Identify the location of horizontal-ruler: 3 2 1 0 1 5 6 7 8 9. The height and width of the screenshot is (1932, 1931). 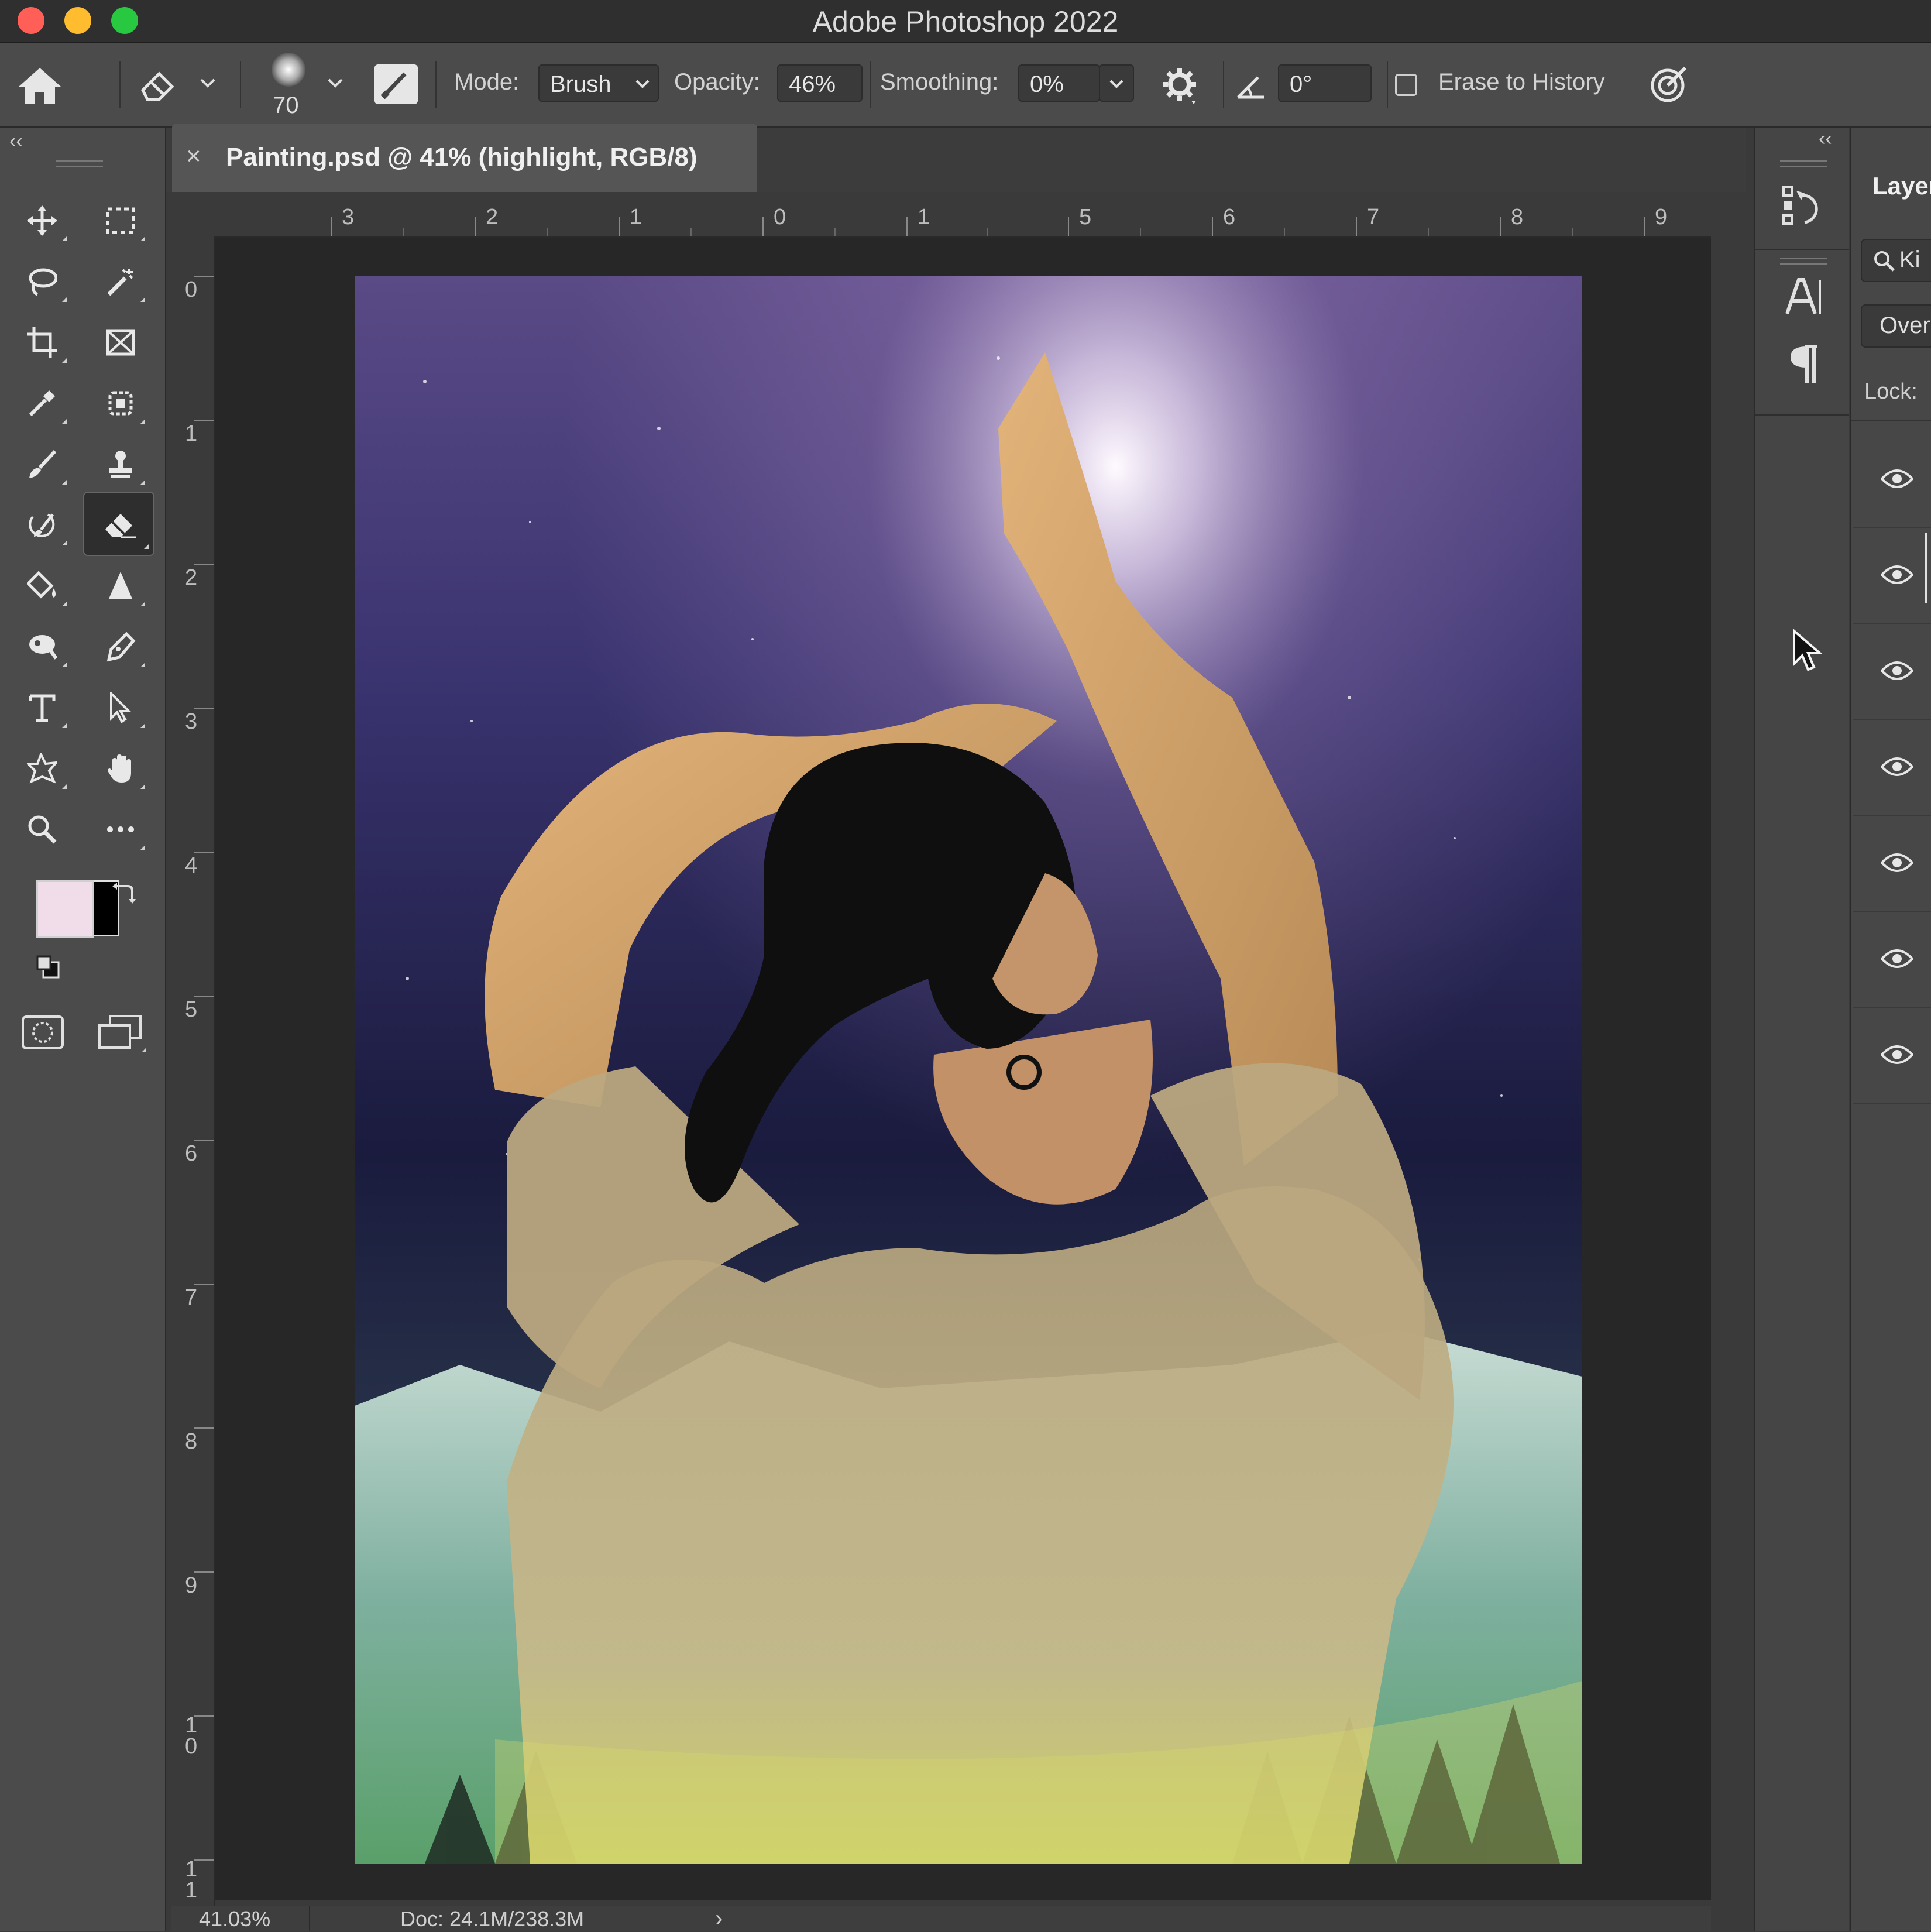
(941, 215).